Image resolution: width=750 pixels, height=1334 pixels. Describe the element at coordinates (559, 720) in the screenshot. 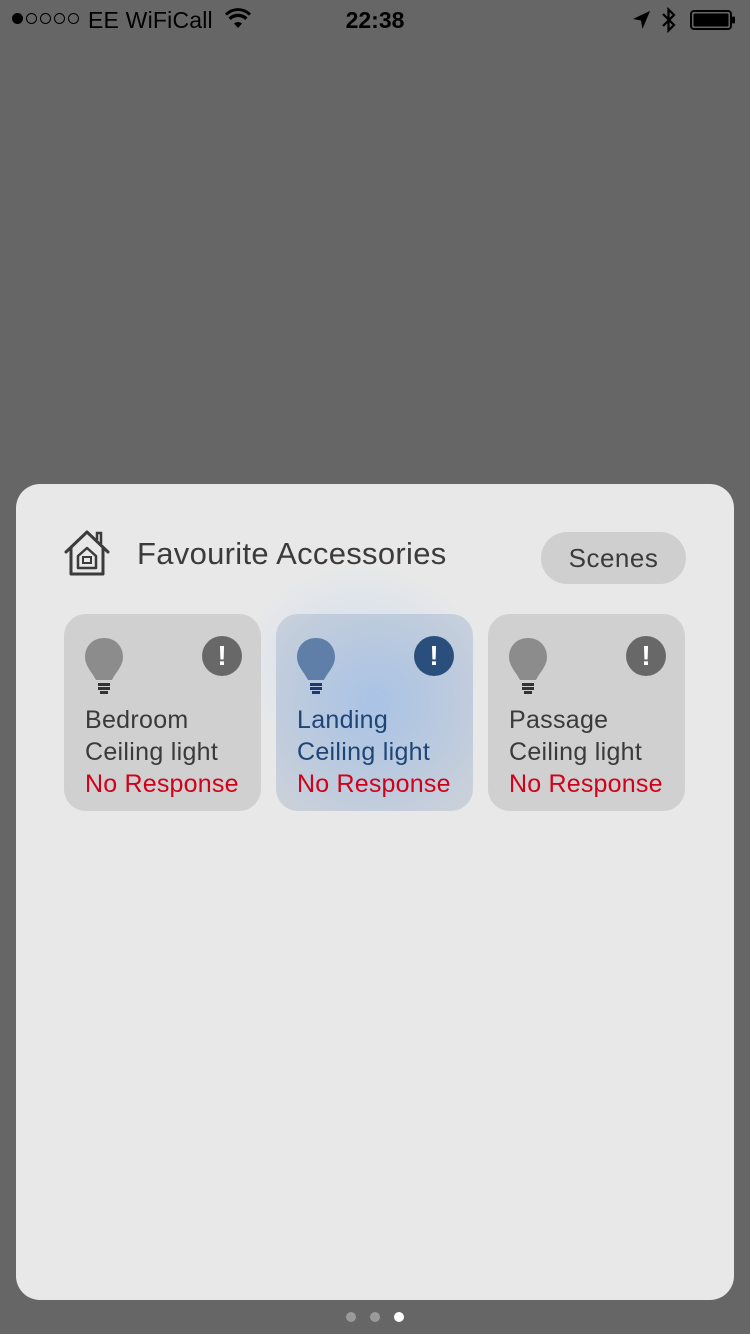

I see `accessory-room: Passage` at that location.